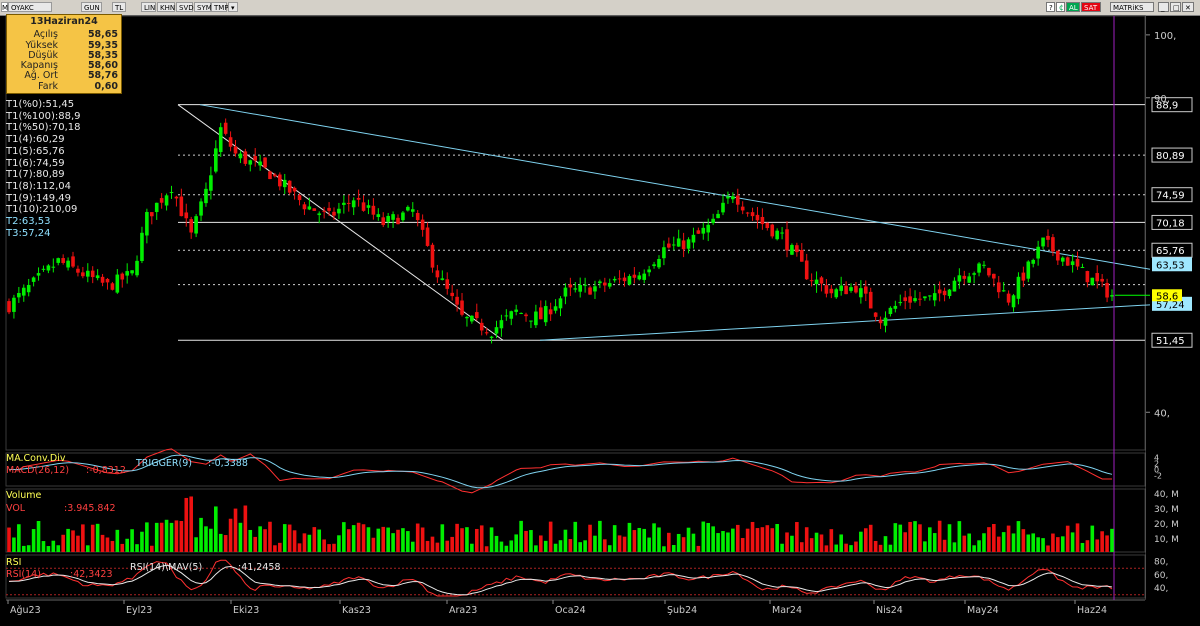 This screenshot has height=626, width=1200. I want to click on price-tick-label: 100,, so click(1165, 36).